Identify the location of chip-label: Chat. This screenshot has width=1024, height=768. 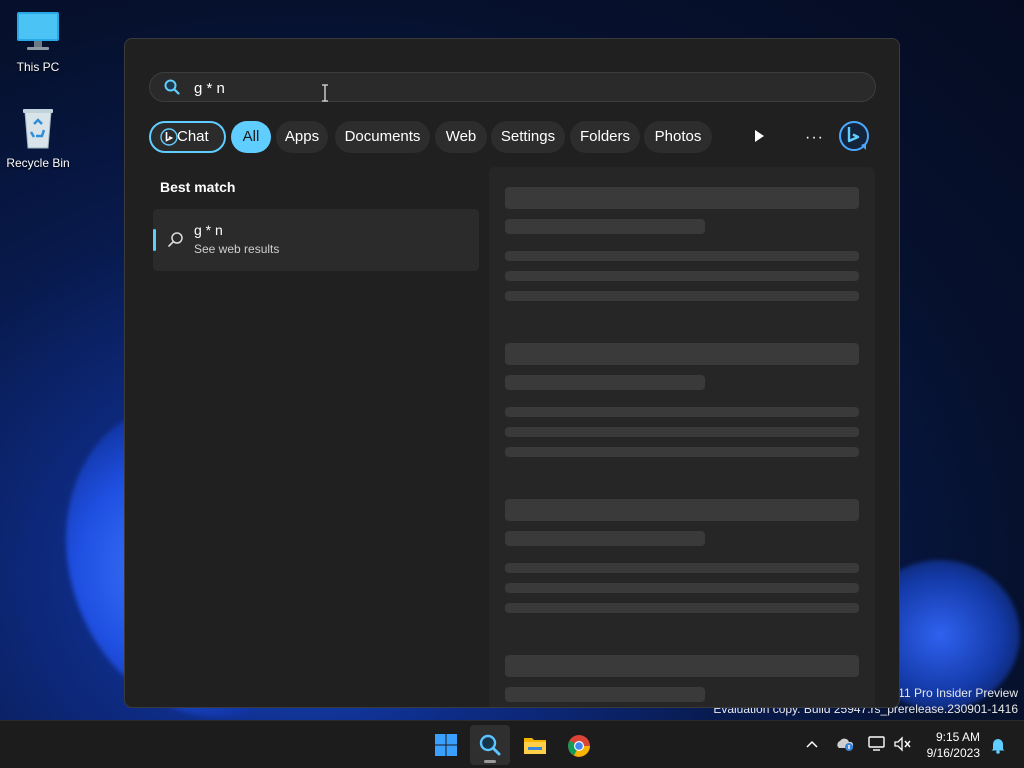
(193, 136).